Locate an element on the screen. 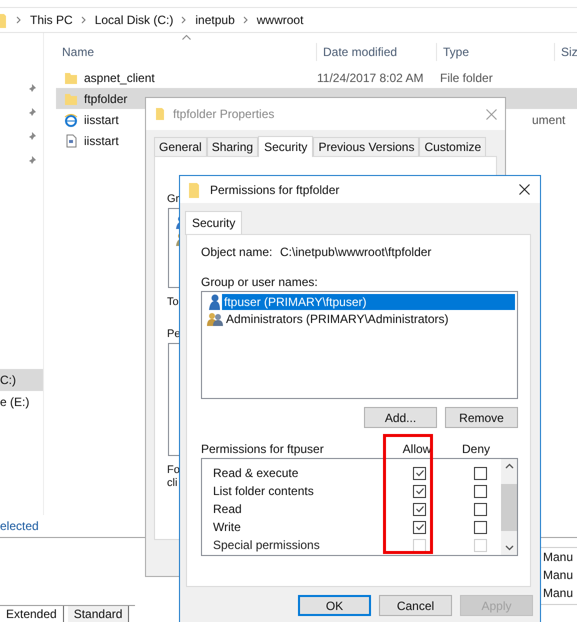  permission-name: Read & execute is located at coordinates (256, 473).